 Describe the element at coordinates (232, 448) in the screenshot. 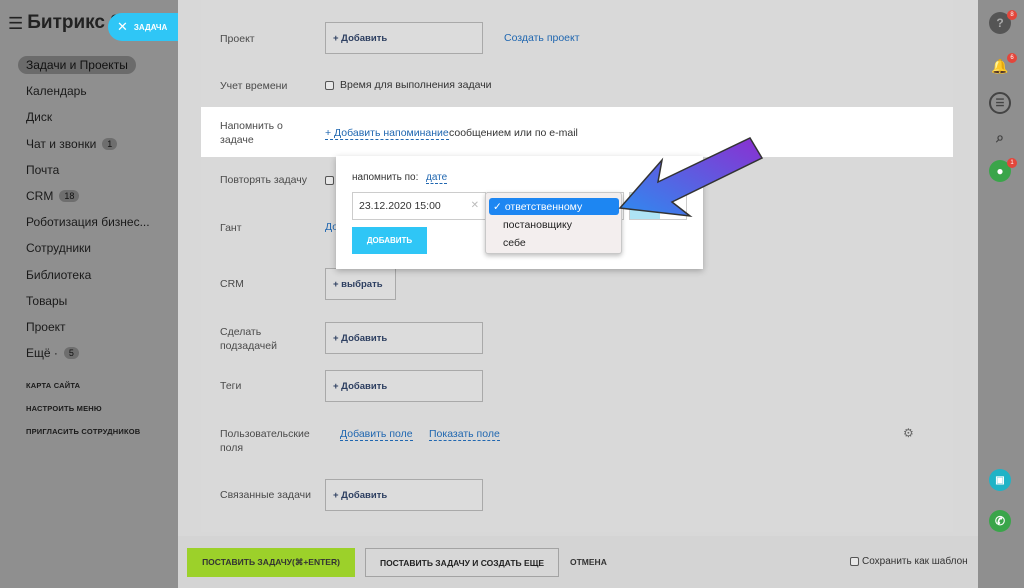

I see `userfields-label-line2: поля` at that location.